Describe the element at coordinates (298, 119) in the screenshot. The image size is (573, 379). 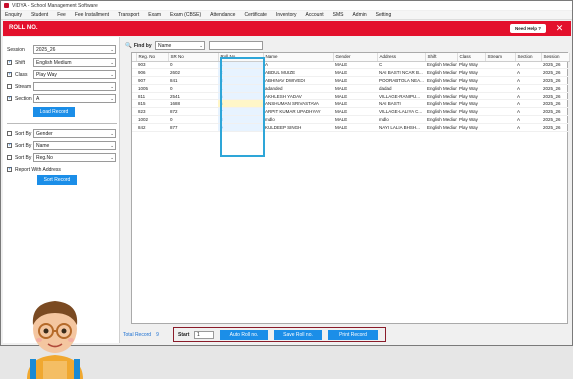
I see `table-cell: mdlo` at that location.